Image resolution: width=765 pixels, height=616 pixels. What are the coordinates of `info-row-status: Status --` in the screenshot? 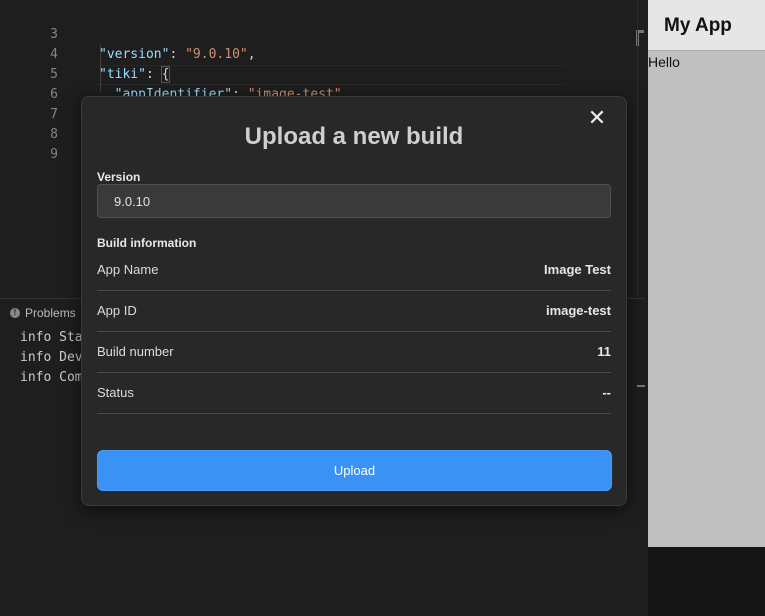 It's located at (354, 393).